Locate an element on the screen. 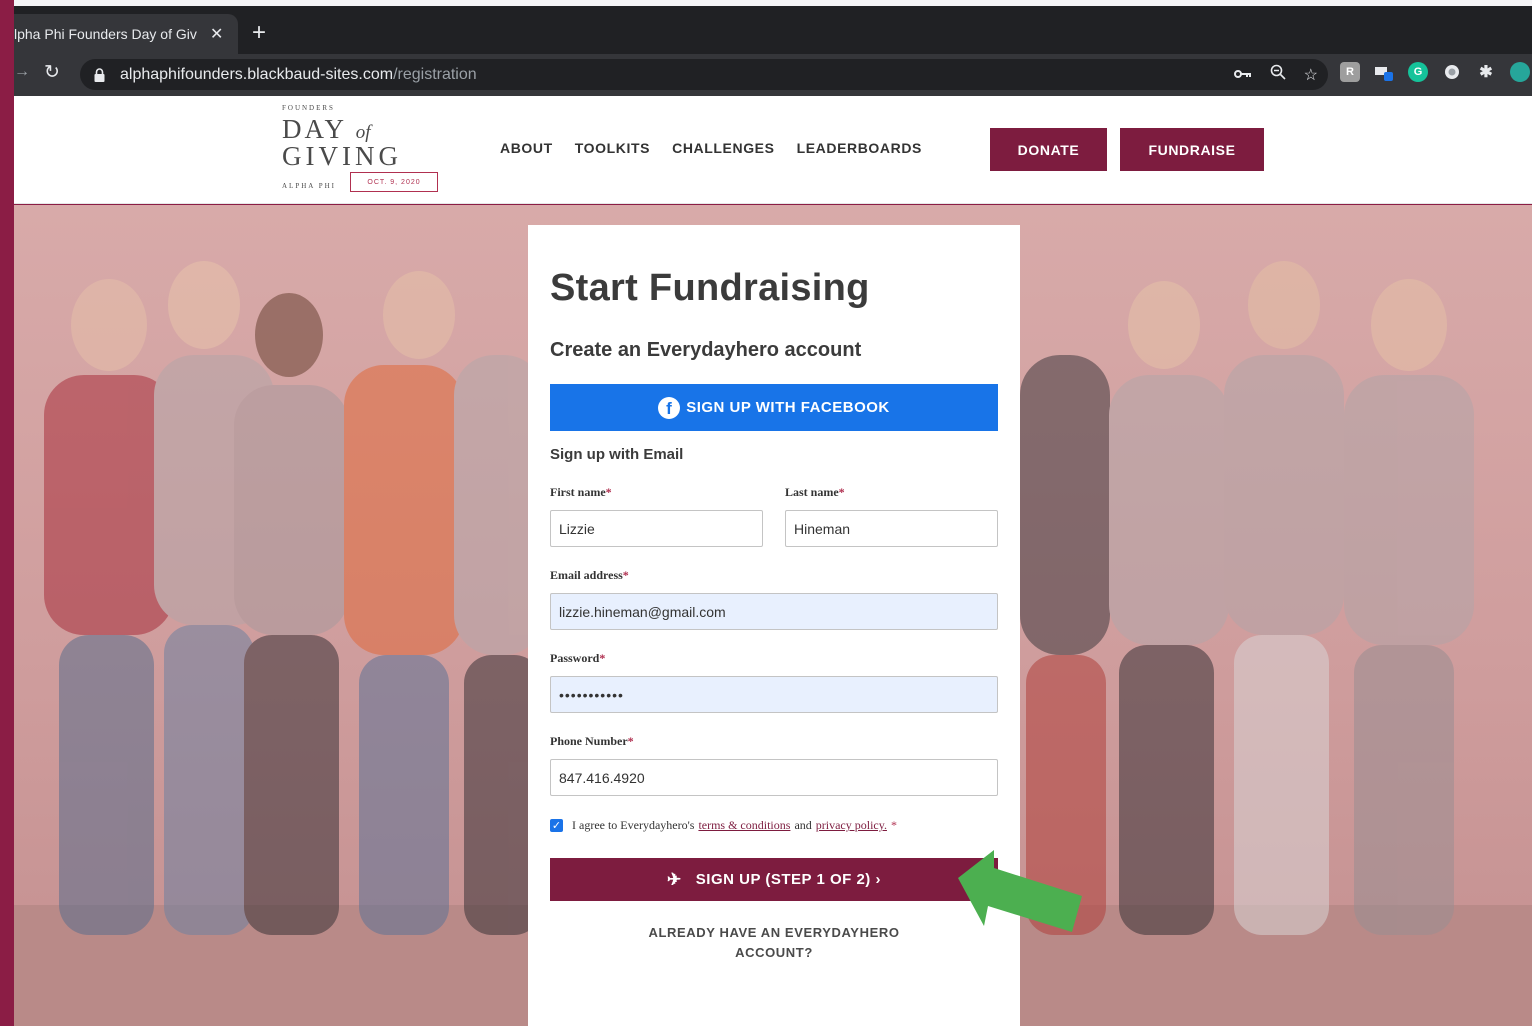  first-name-field: Lizzie is located at coordinates (656, 528).